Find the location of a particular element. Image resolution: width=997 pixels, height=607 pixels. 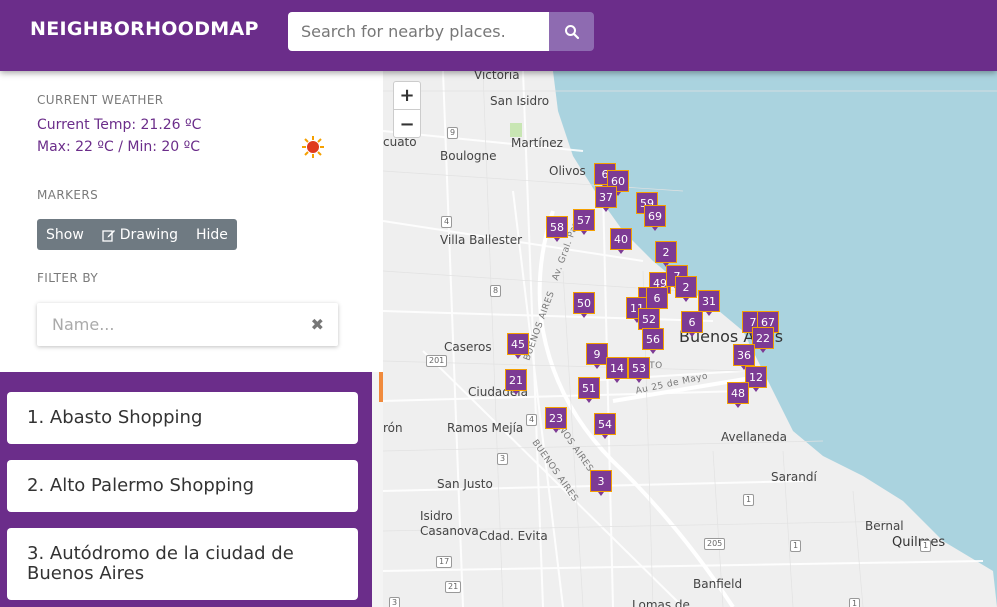

search-button is located at coordinates (571, 31).